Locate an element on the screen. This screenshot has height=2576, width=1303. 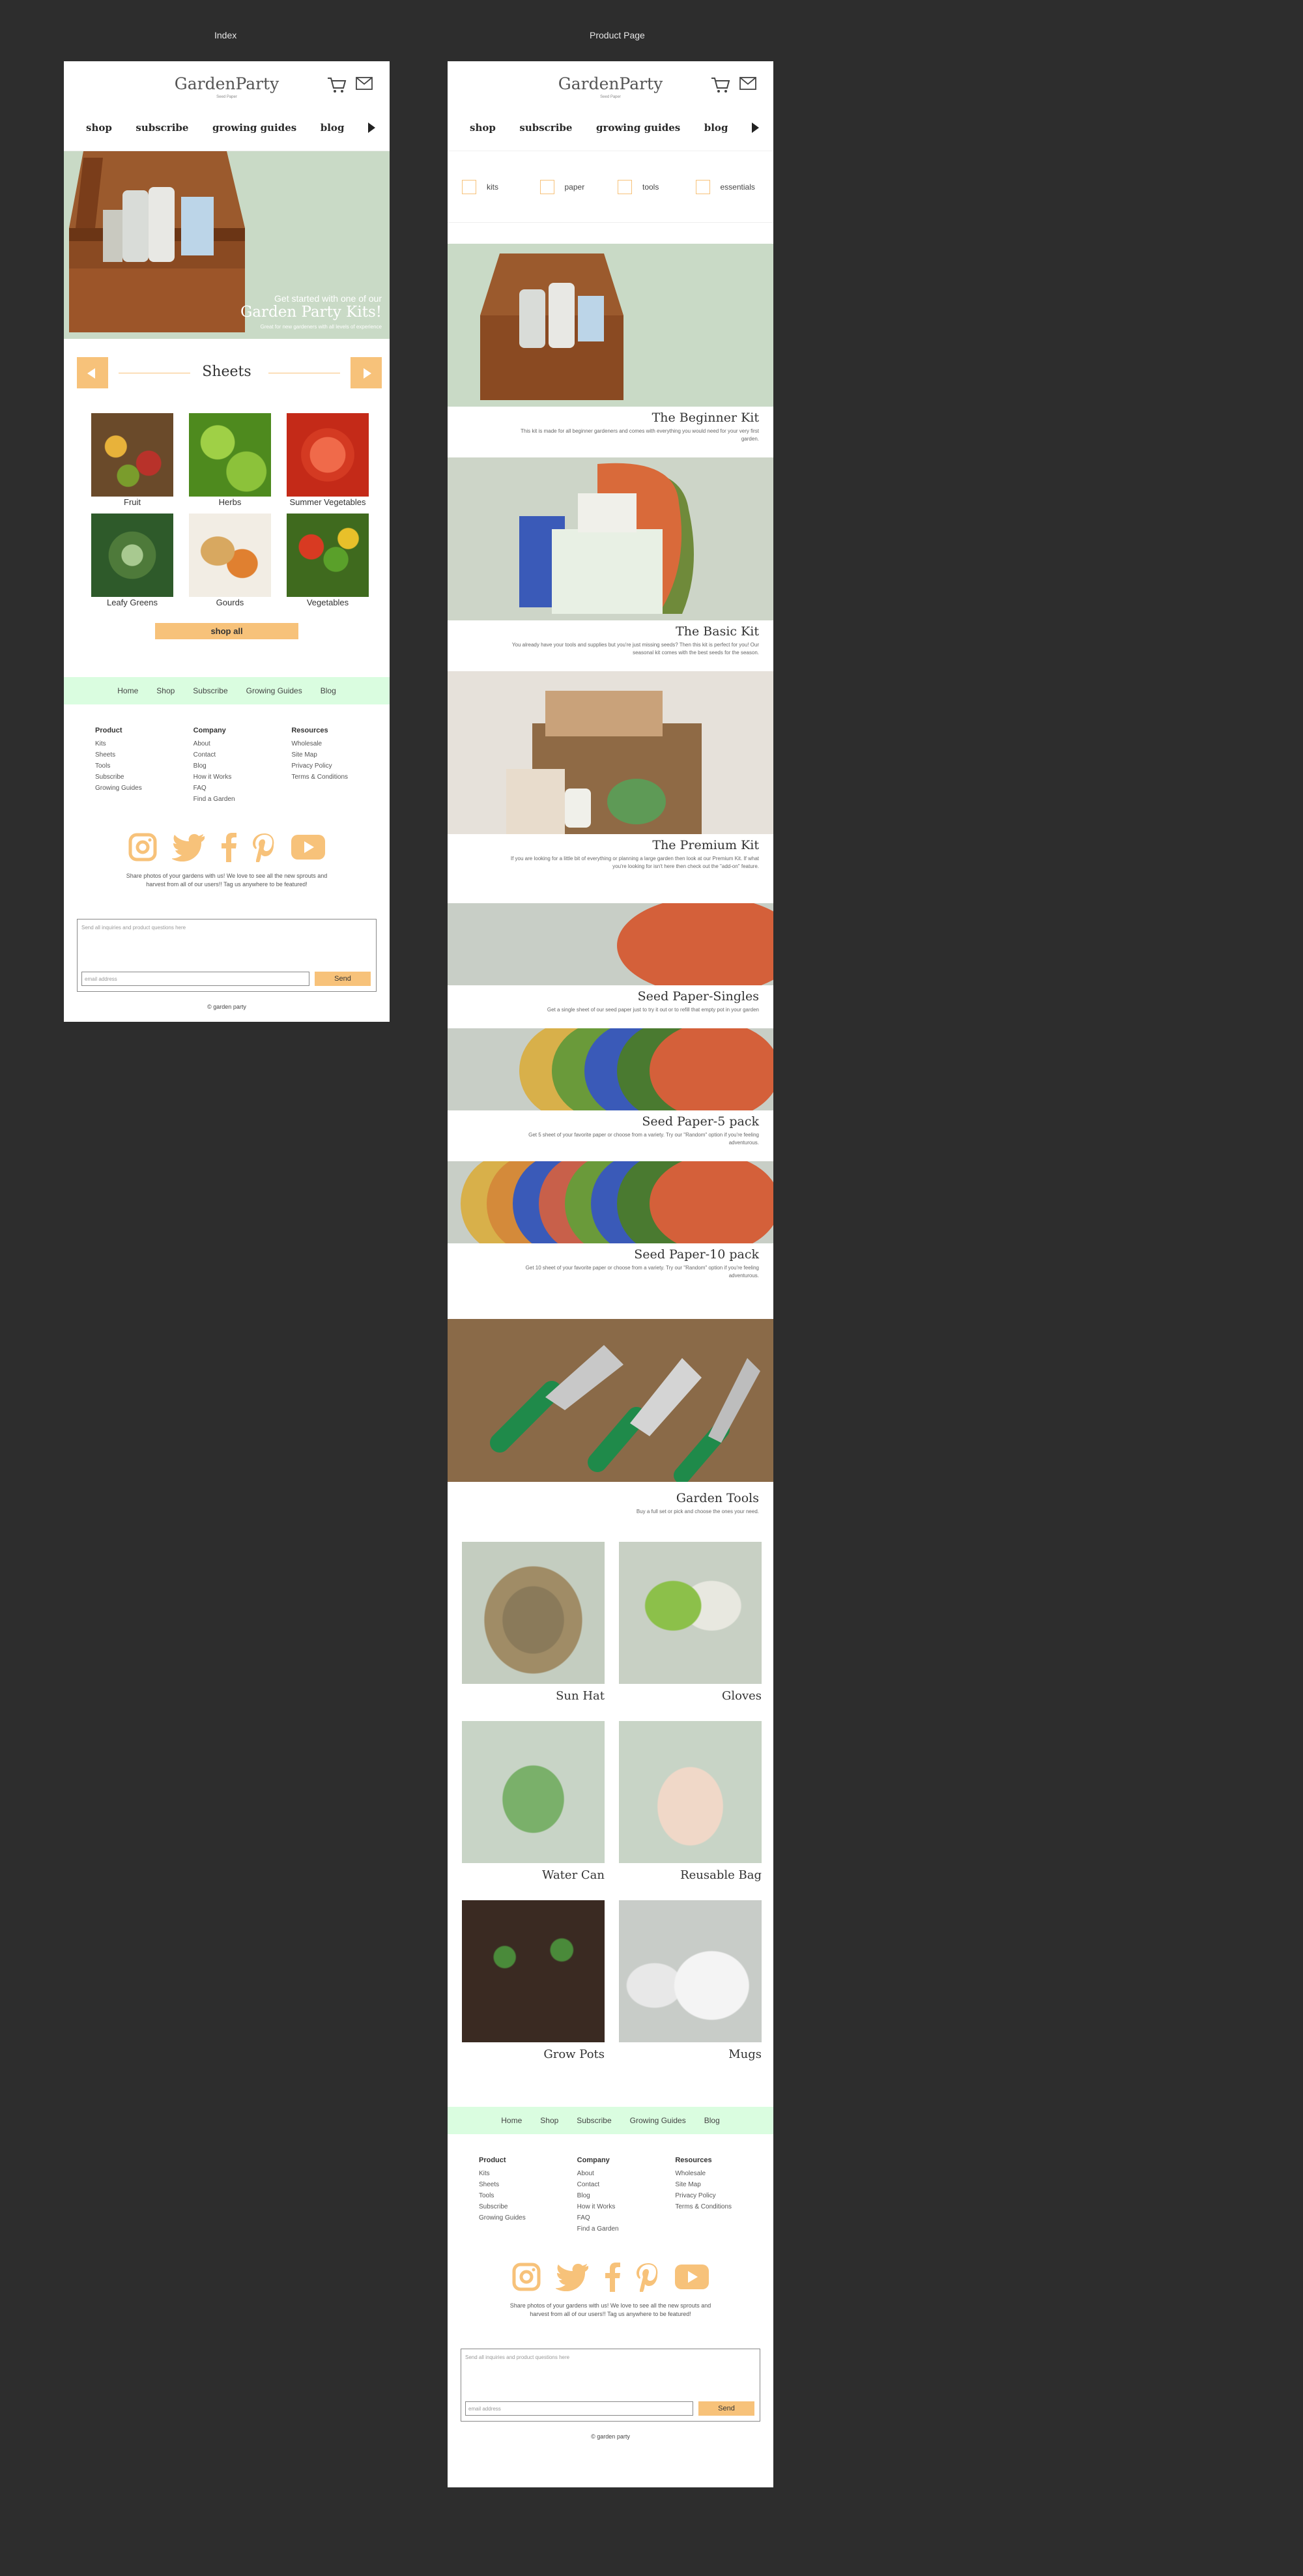
sheet-card-summer-vegetables: Summer Vegetables is located at coordinates (328, 460).